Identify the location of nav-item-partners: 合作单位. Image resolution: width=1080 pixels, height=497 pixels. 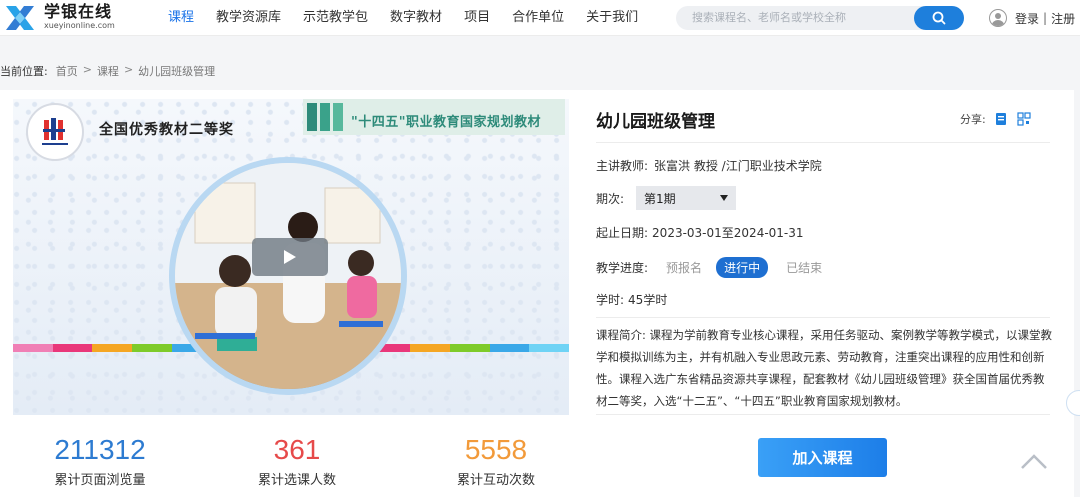
(538, 18).